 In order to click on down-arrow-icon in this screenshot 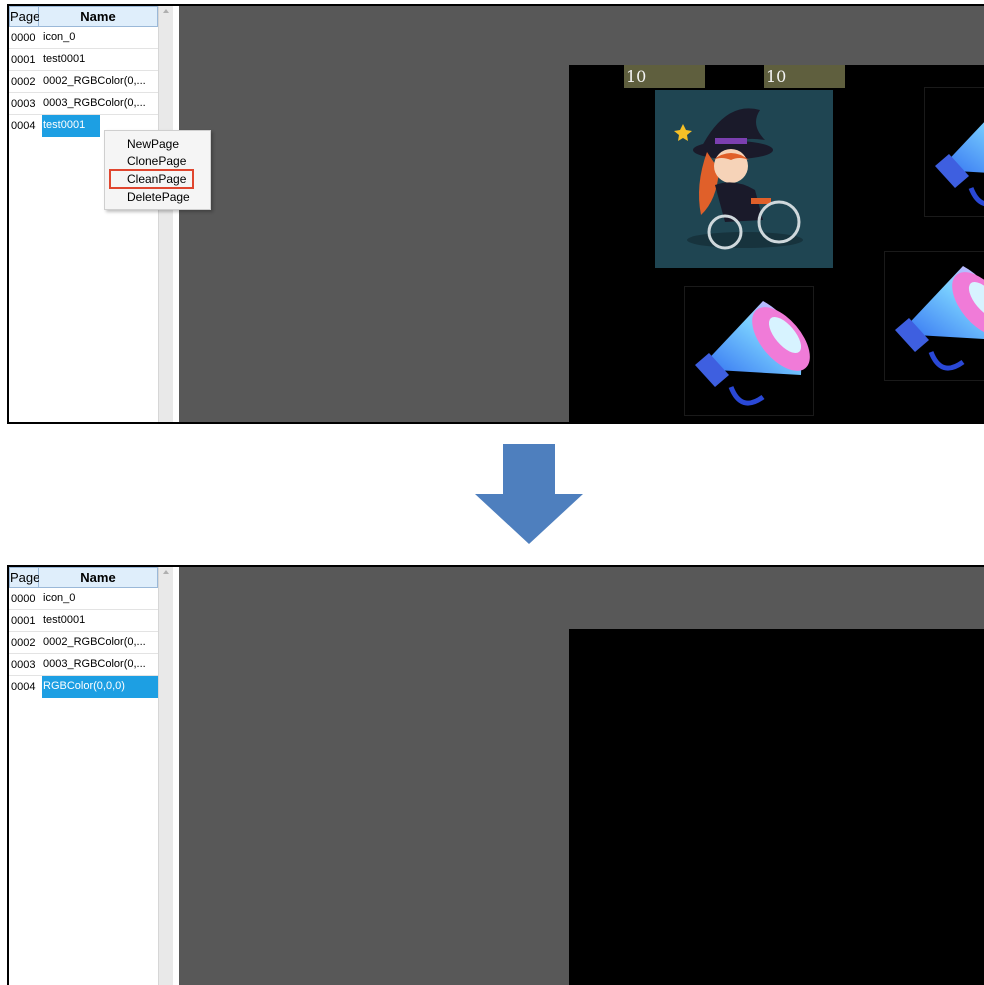, I will do `click(529, 494)`.